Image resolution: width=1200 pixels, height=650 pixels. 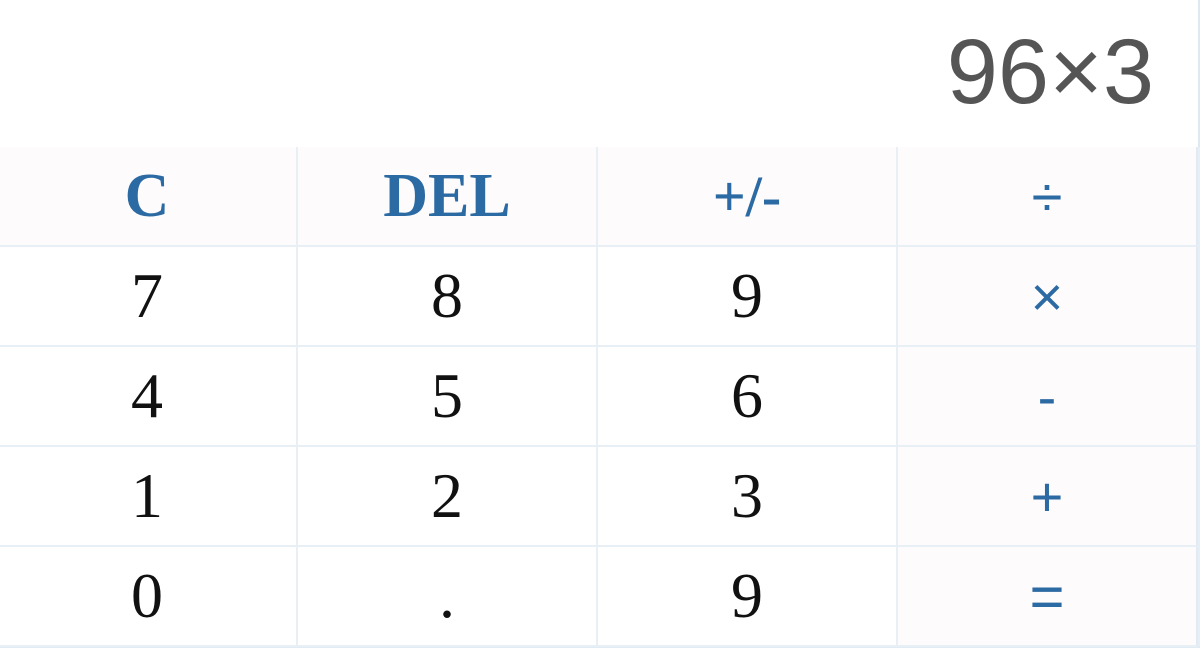 I want to click on delete-button: DEL, so click(x=448, y=197).